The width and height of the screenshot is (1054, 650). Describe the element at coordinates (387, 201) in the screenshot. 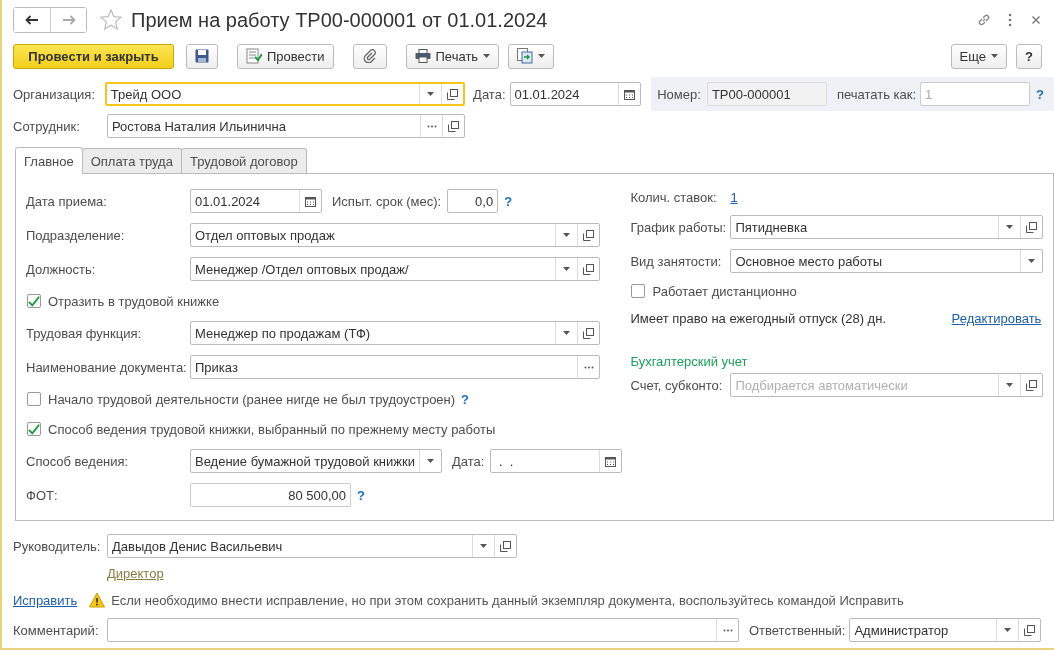

I see `field-label: Испыт. срок (мес):` at that location.